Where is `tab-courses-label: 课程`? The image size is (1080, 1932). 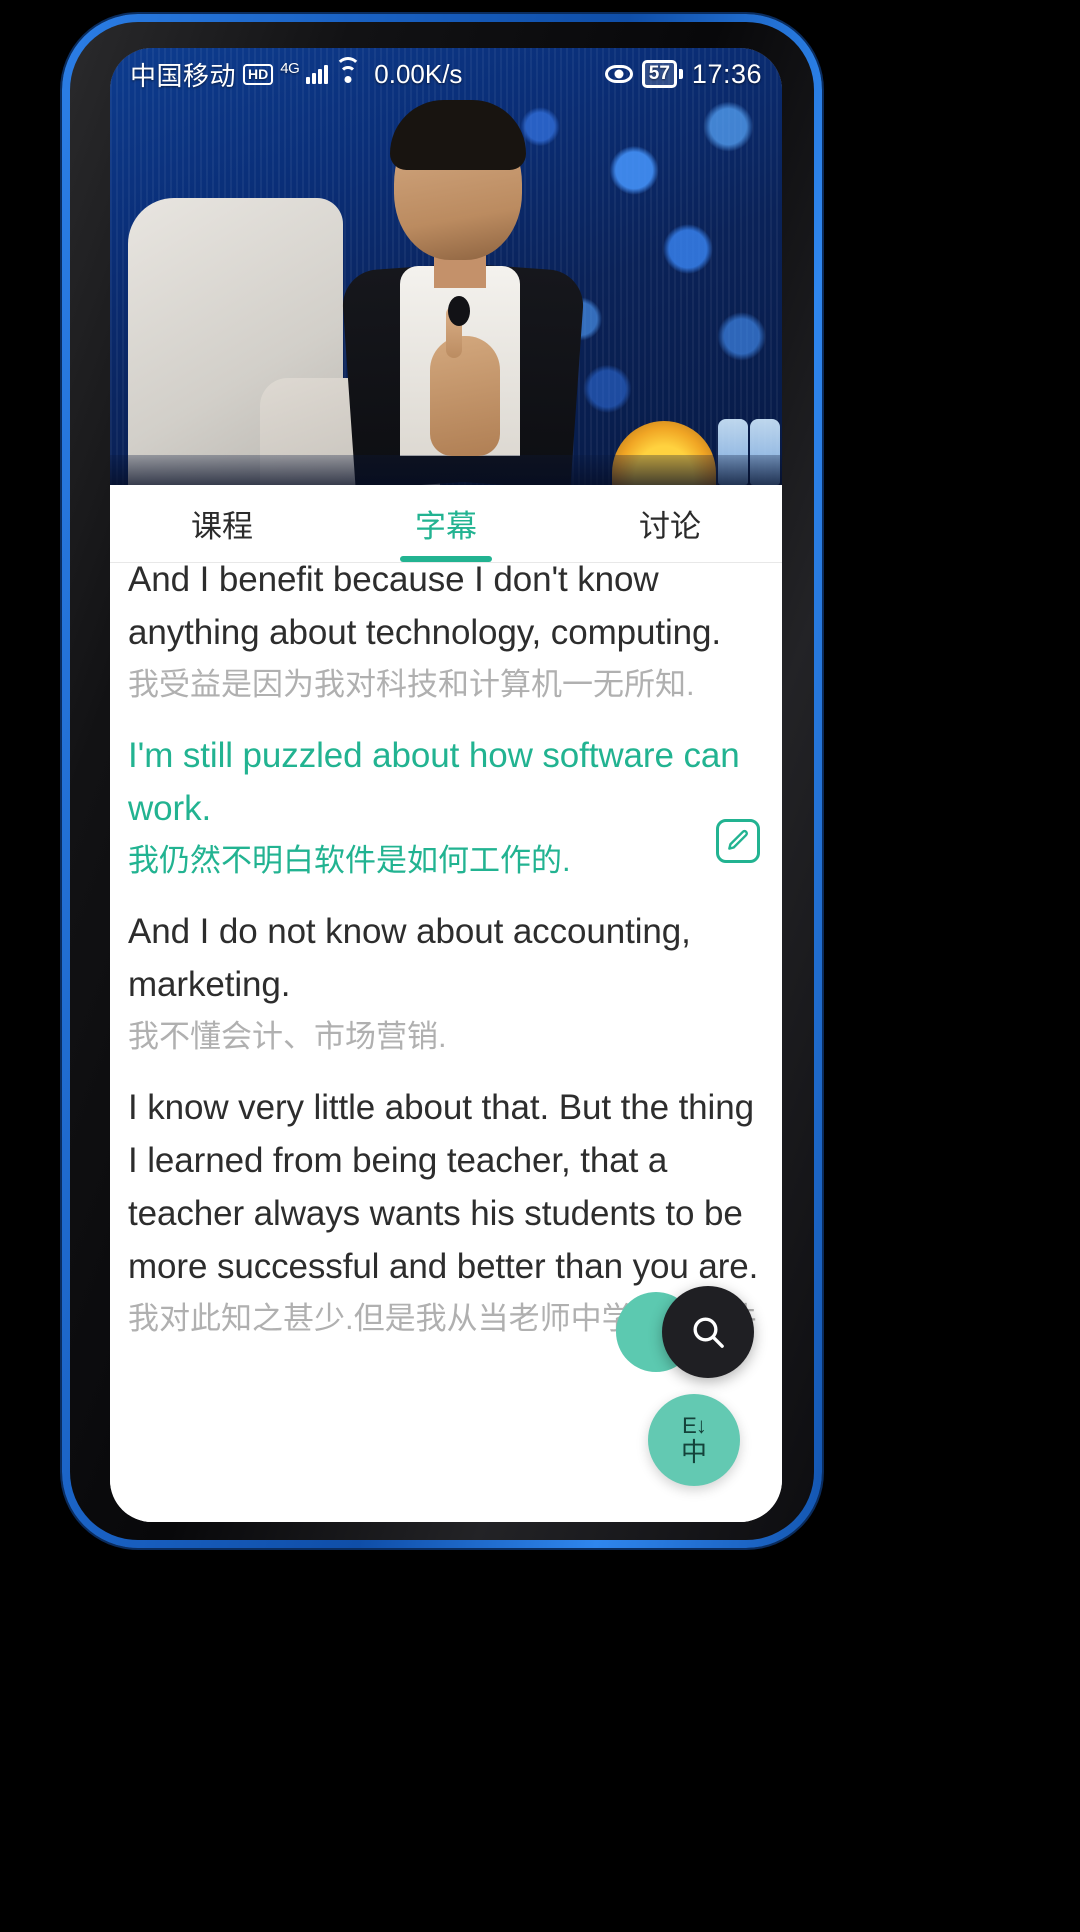
tab-courses-label: 课程 is located at coordinates (222, 526).